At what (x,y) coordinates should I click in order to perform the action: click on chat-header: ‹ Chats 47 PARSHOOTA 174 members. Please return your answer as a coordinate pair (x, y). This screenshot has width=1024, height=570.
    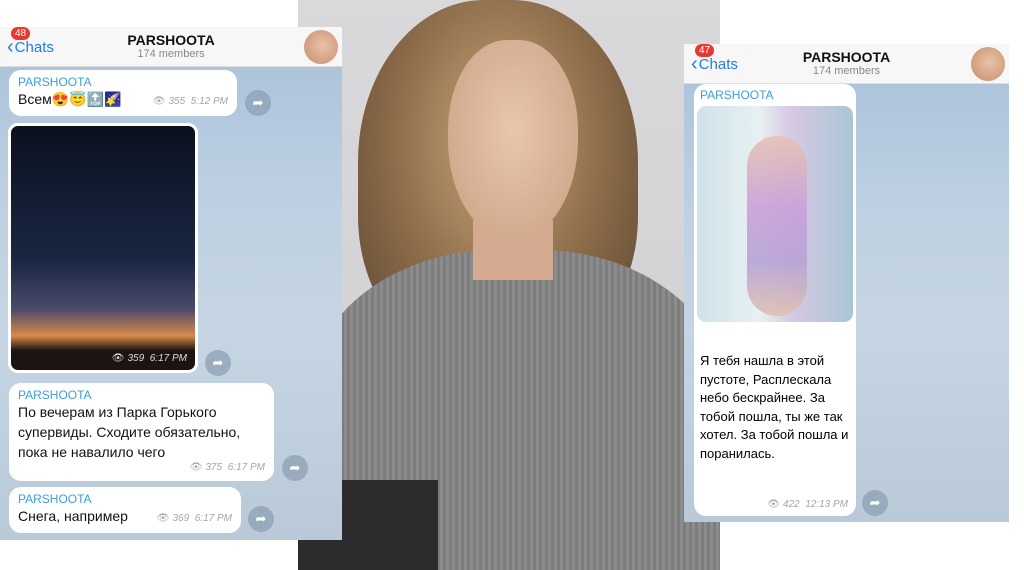
    Looking at the image, I should click on (846, 64).